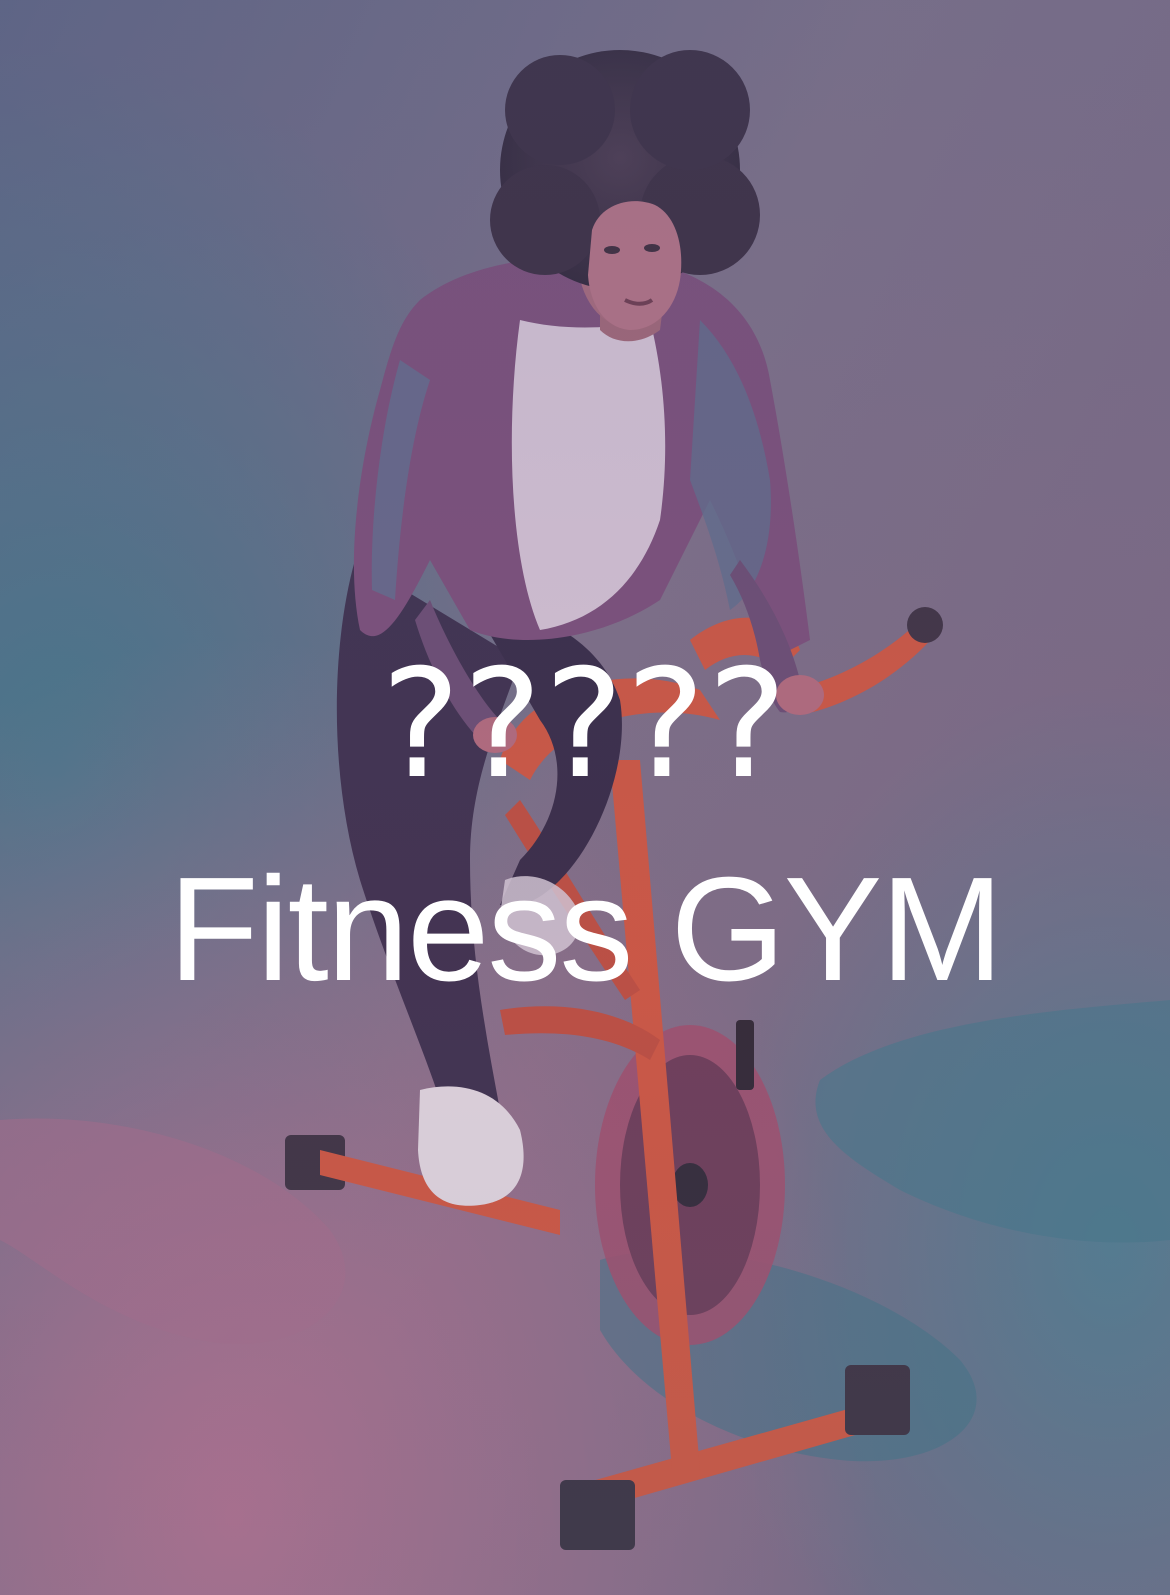  I want to click on headline-text: ?????, so click(585, 725).